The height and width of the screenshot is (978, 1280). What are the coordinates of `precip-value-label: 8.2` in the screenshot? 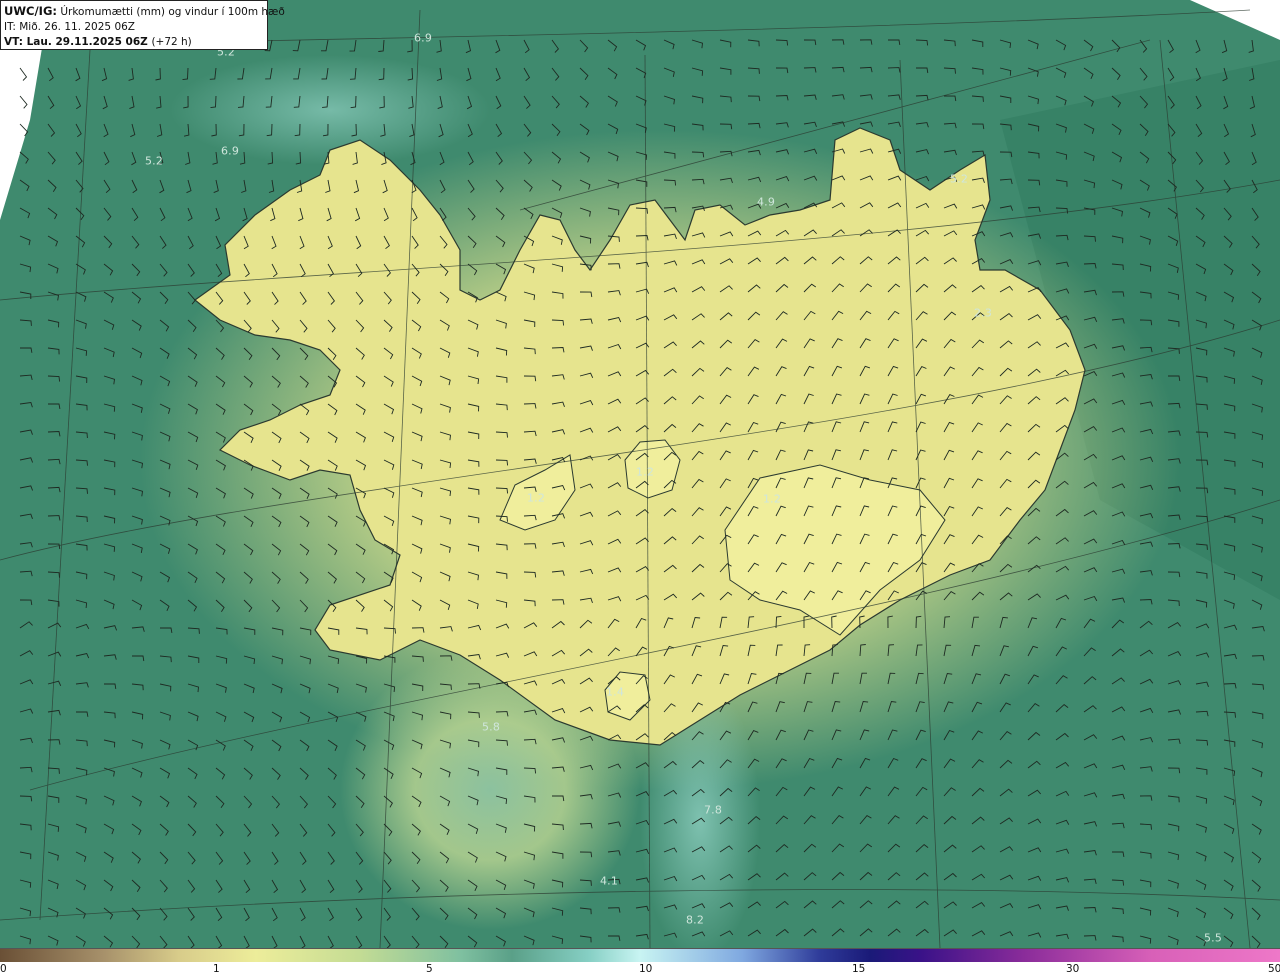 It's located at (695, 920).